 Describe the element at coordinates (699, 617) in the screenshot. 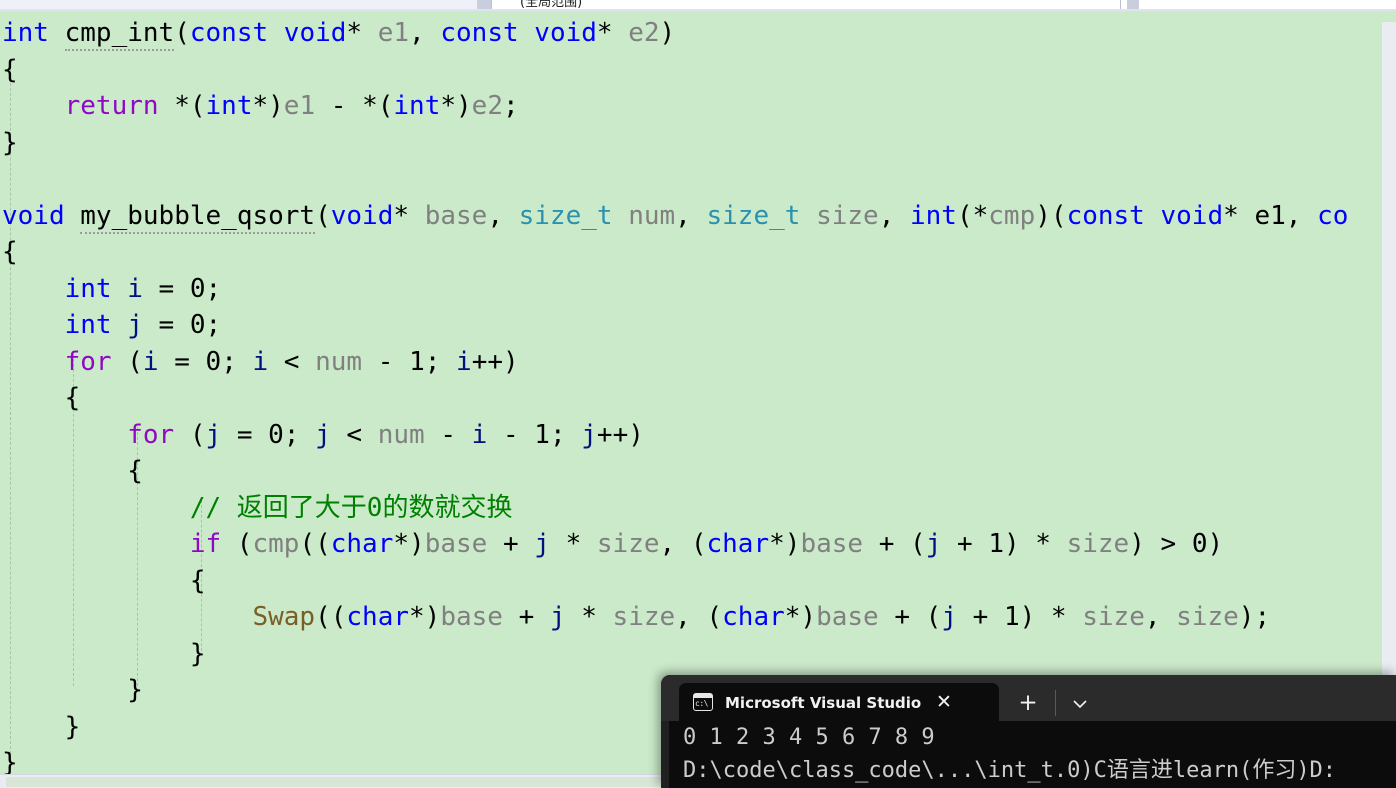

I see `code-token: , (` at that location.